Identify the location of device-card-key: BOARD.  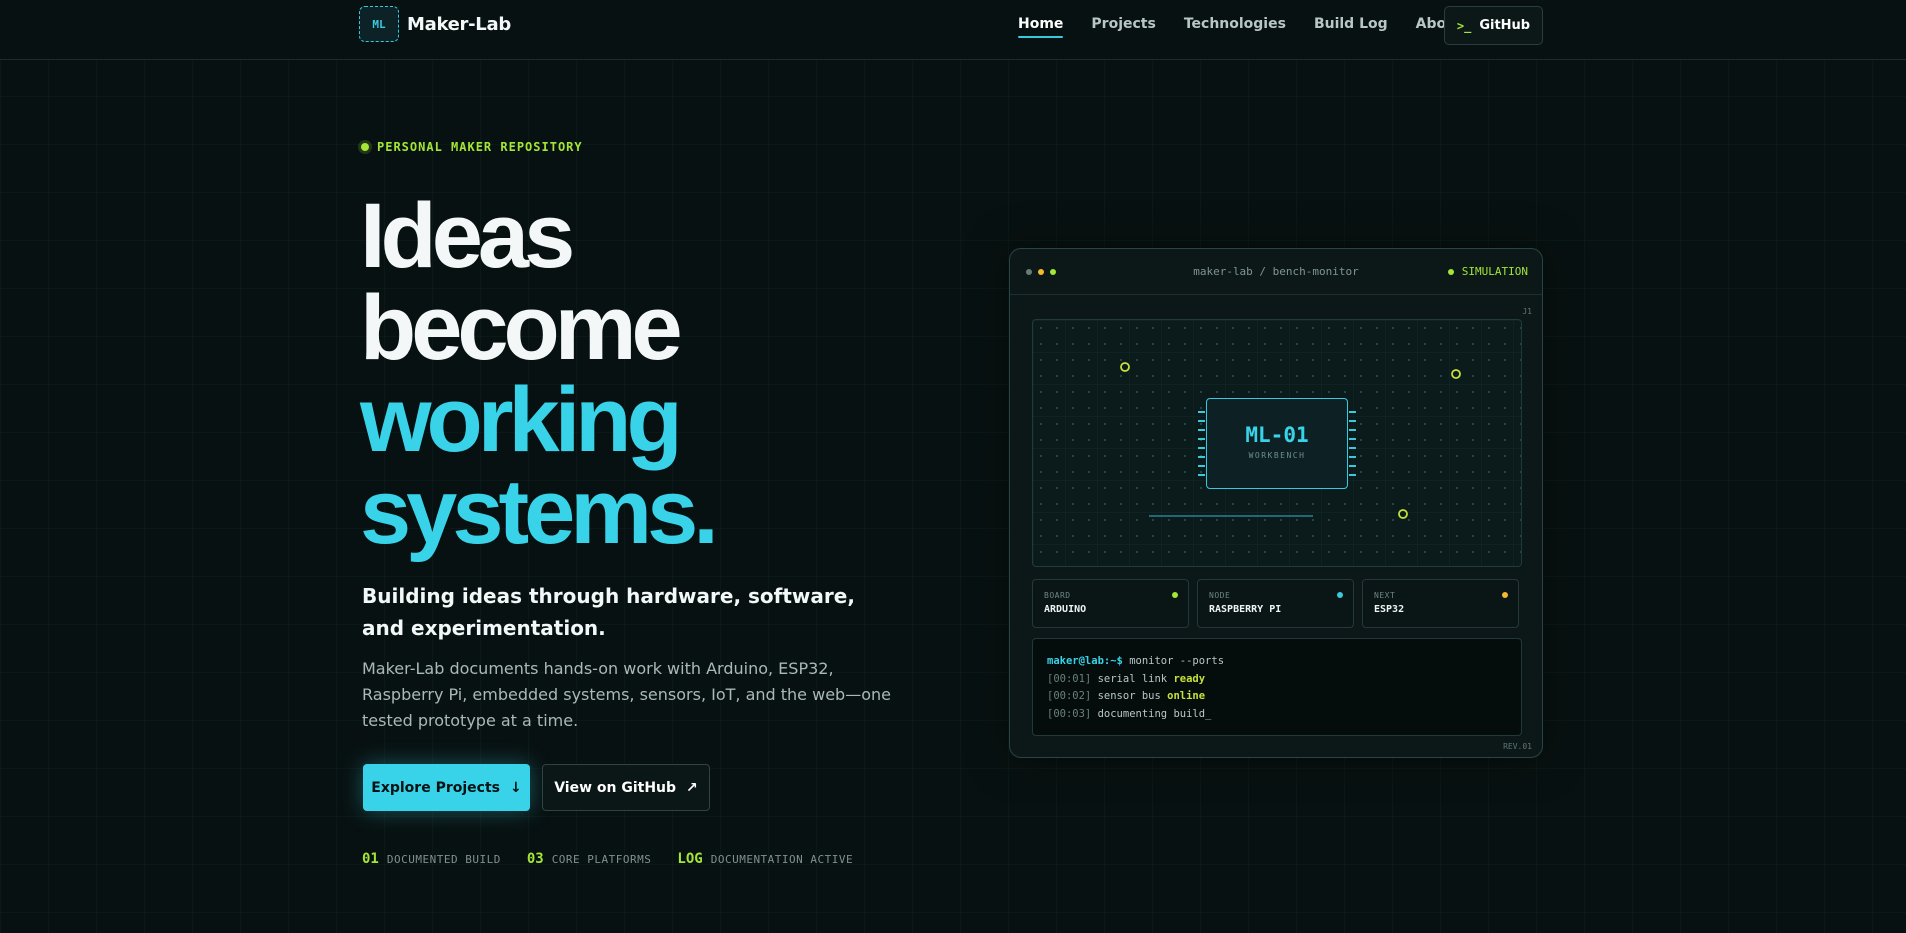
(1057, 595).